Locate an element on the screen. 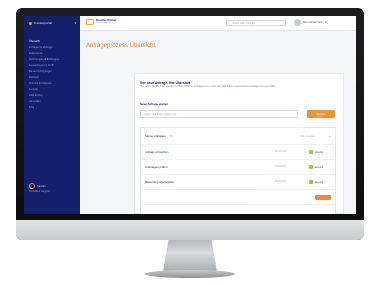  table-header-label: Meine Anfragen is located at coordinates (156, 136).